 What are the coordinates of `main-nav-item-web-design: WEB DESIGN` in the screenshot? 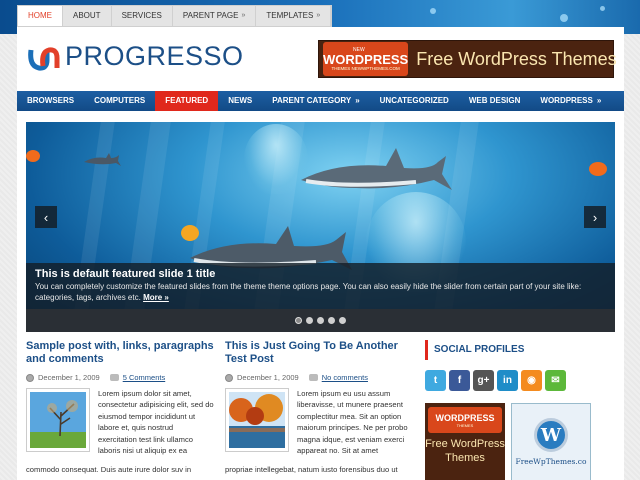 It's located at (495, 101).